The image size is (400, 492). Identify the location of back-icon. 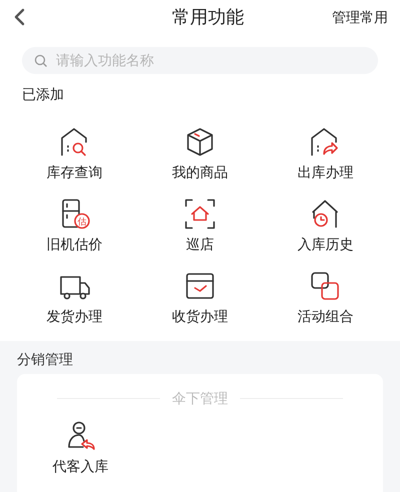
(19, 17).